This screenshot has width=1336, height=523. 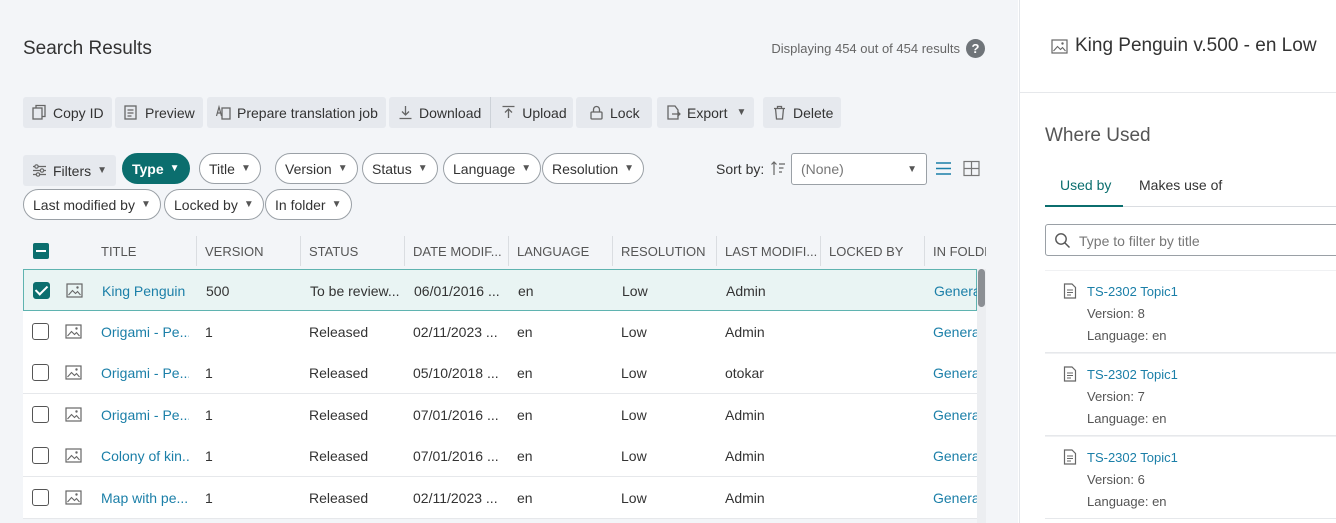 I want to click on export-button: Export ▼, so click(x=706, y=112).